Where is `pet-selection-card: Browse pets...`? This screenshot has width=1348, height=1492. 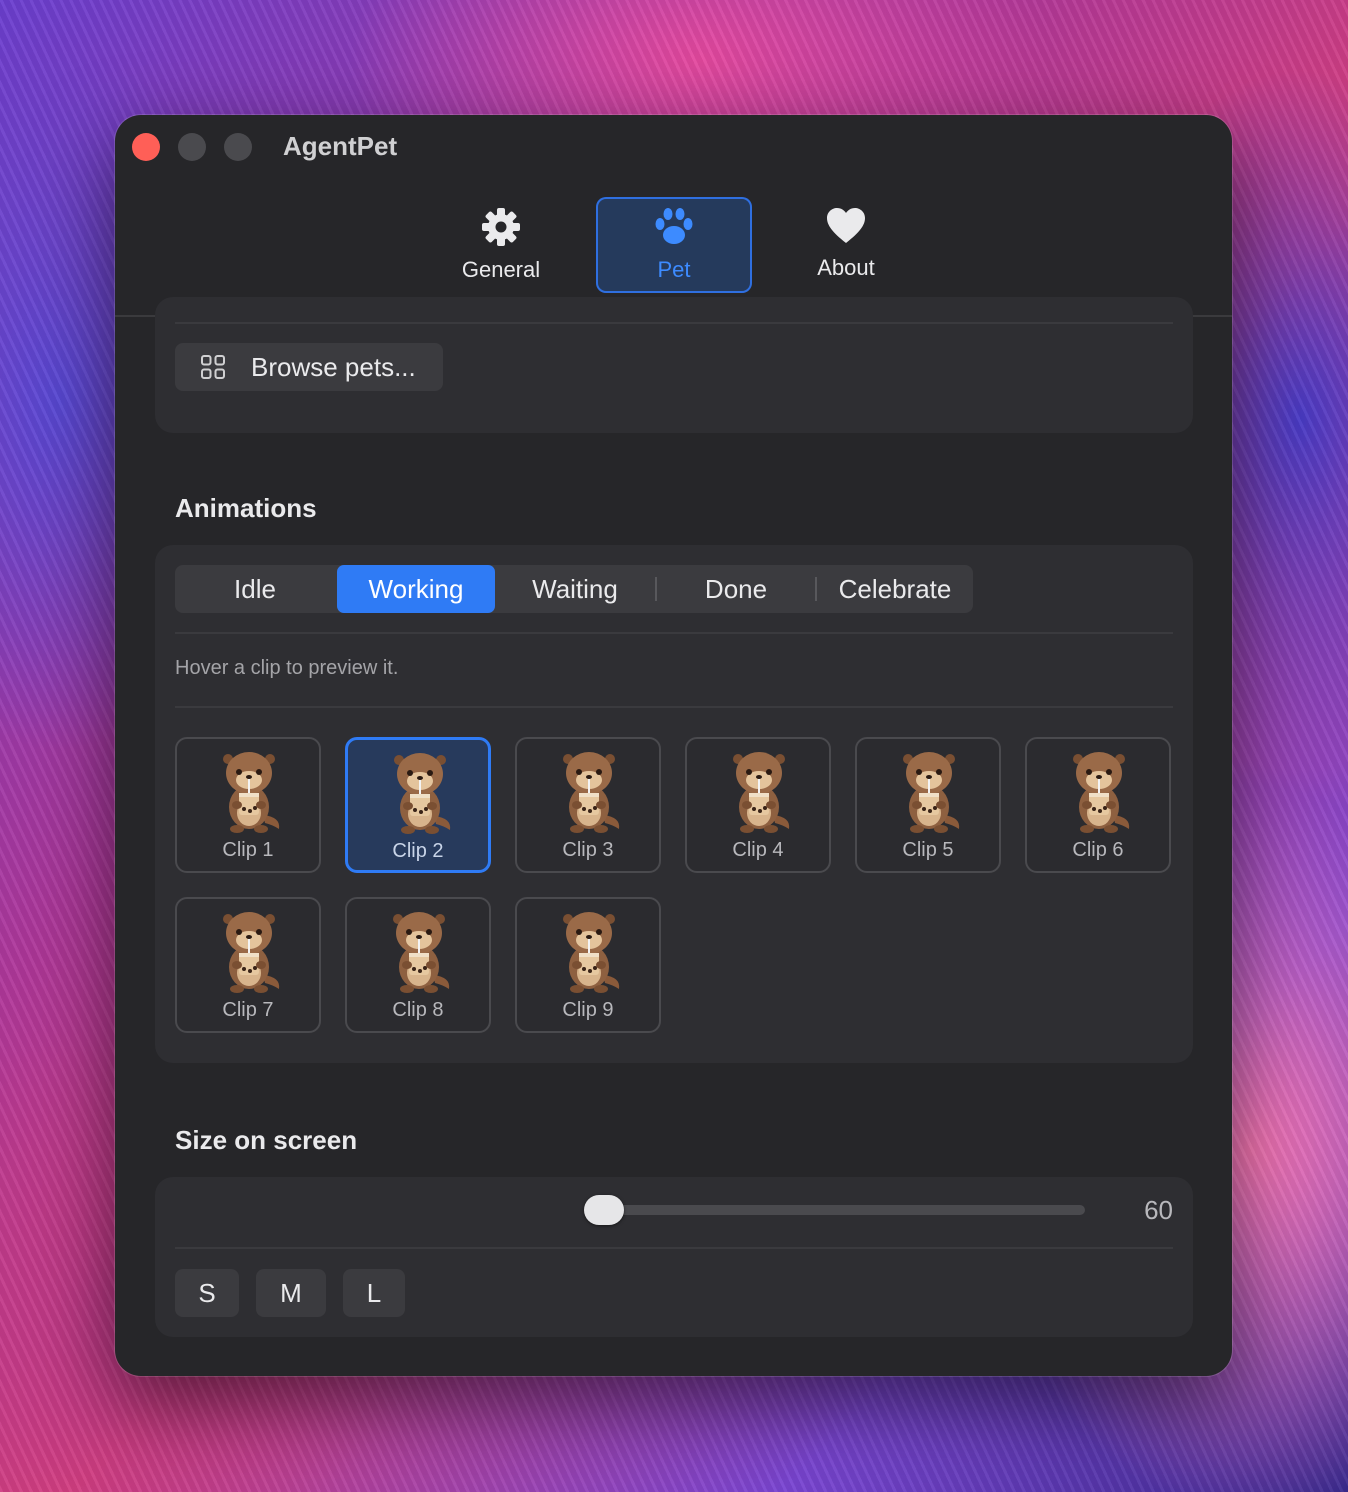
pet-selection-card: Browse pets... is located at coordinates (674, 365).